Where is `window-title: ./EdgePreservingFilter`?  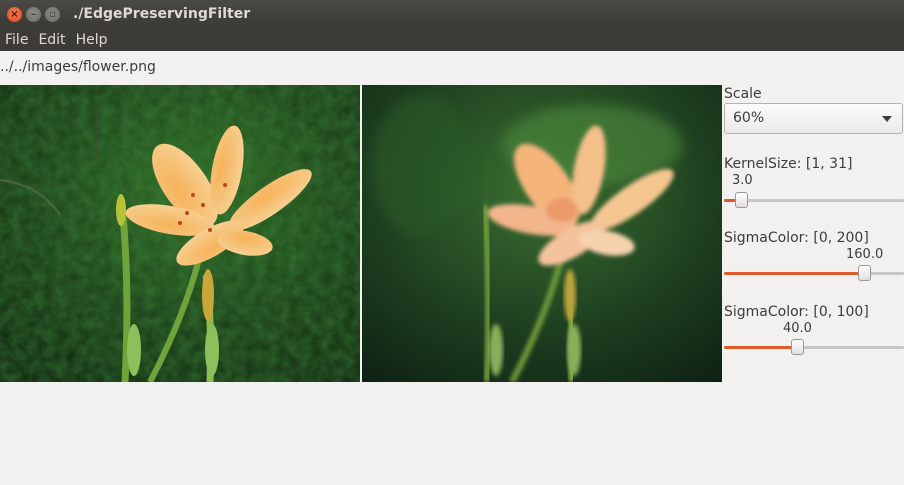
window-title: ./EdgePreservingFilter is located at coordinates (162, 14).